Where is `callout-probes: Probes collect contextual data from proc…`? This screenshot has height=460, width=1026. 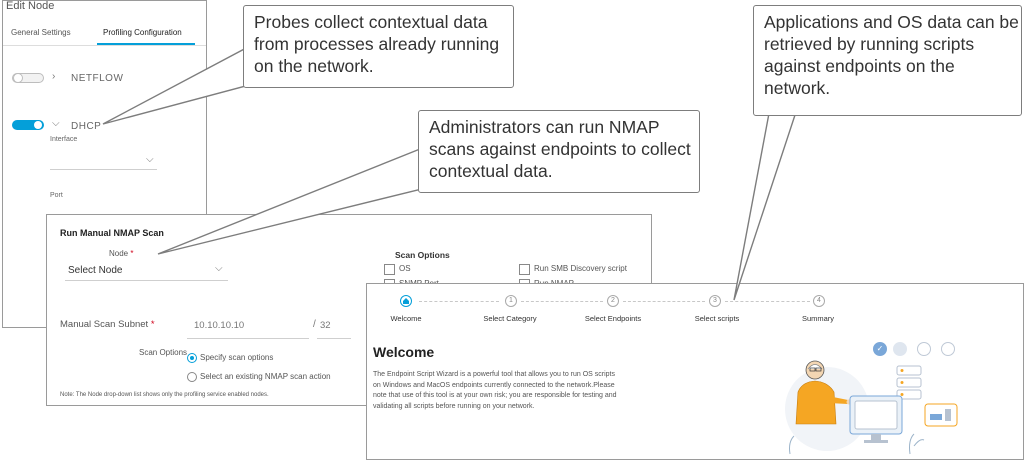
callout-probes: Probes collect contextual data from proc… is located at coordinates (378, 46).